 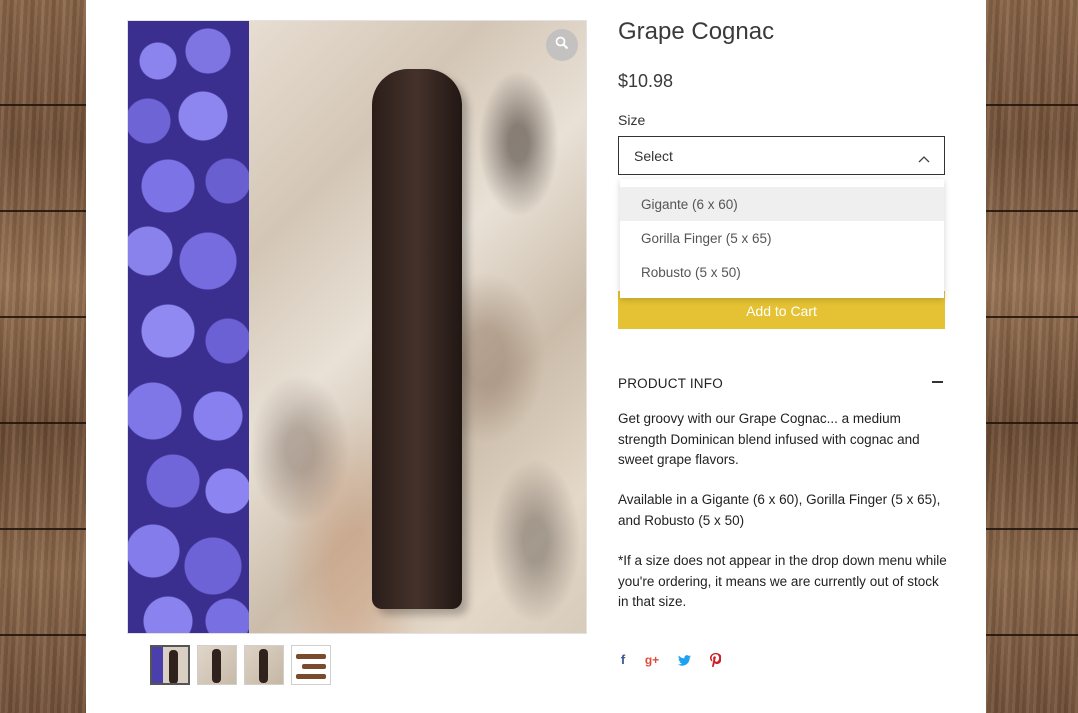 I want to click on collapse-minus-icon, so click(x=937, y=382).